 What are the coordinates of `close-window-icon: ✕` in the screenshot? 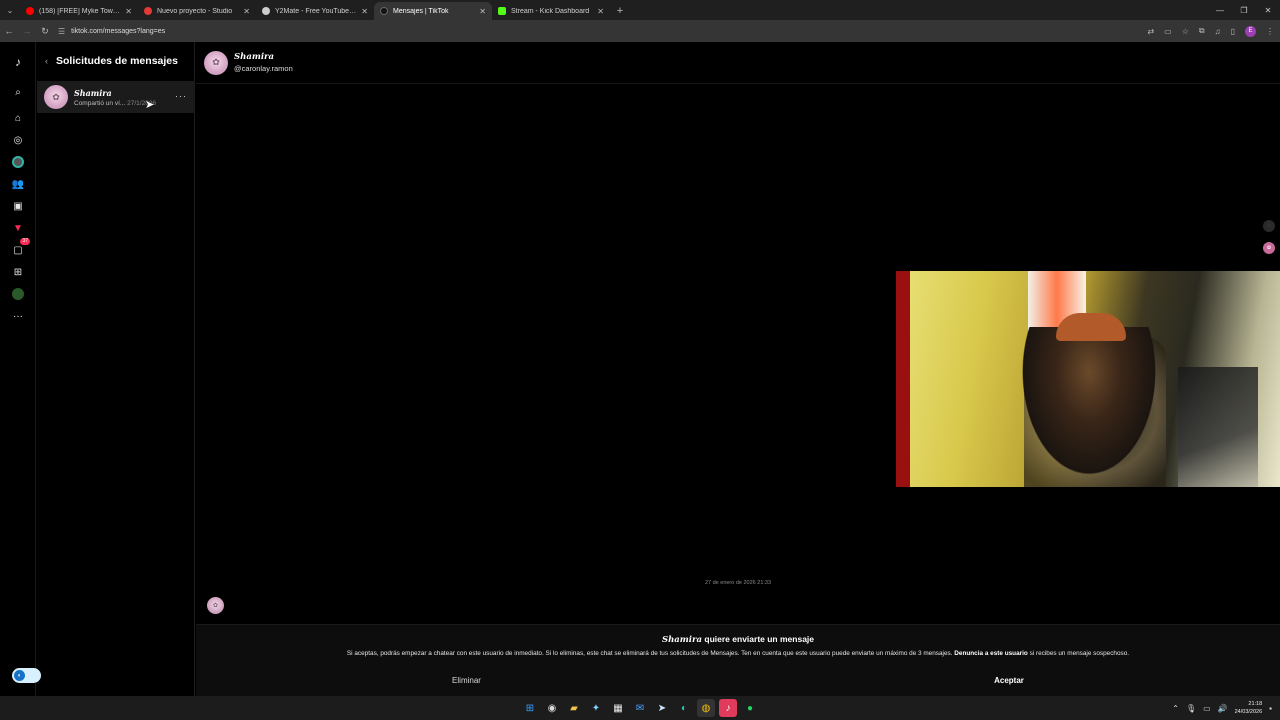 It's located at (1268, 10).